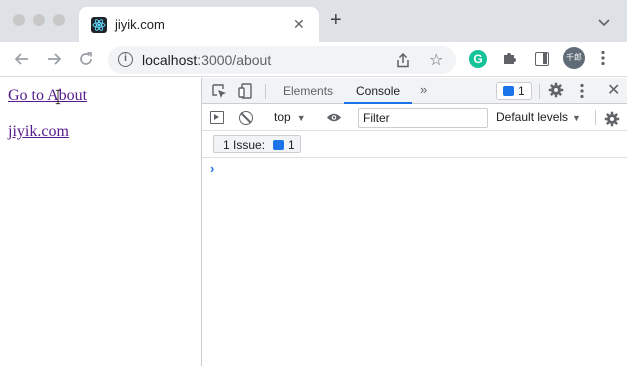 This screenshot has height=366, width=627. Describe the element at coordinates (59, 20) in the screenshot. I see `window-zoom-dot` at that location.